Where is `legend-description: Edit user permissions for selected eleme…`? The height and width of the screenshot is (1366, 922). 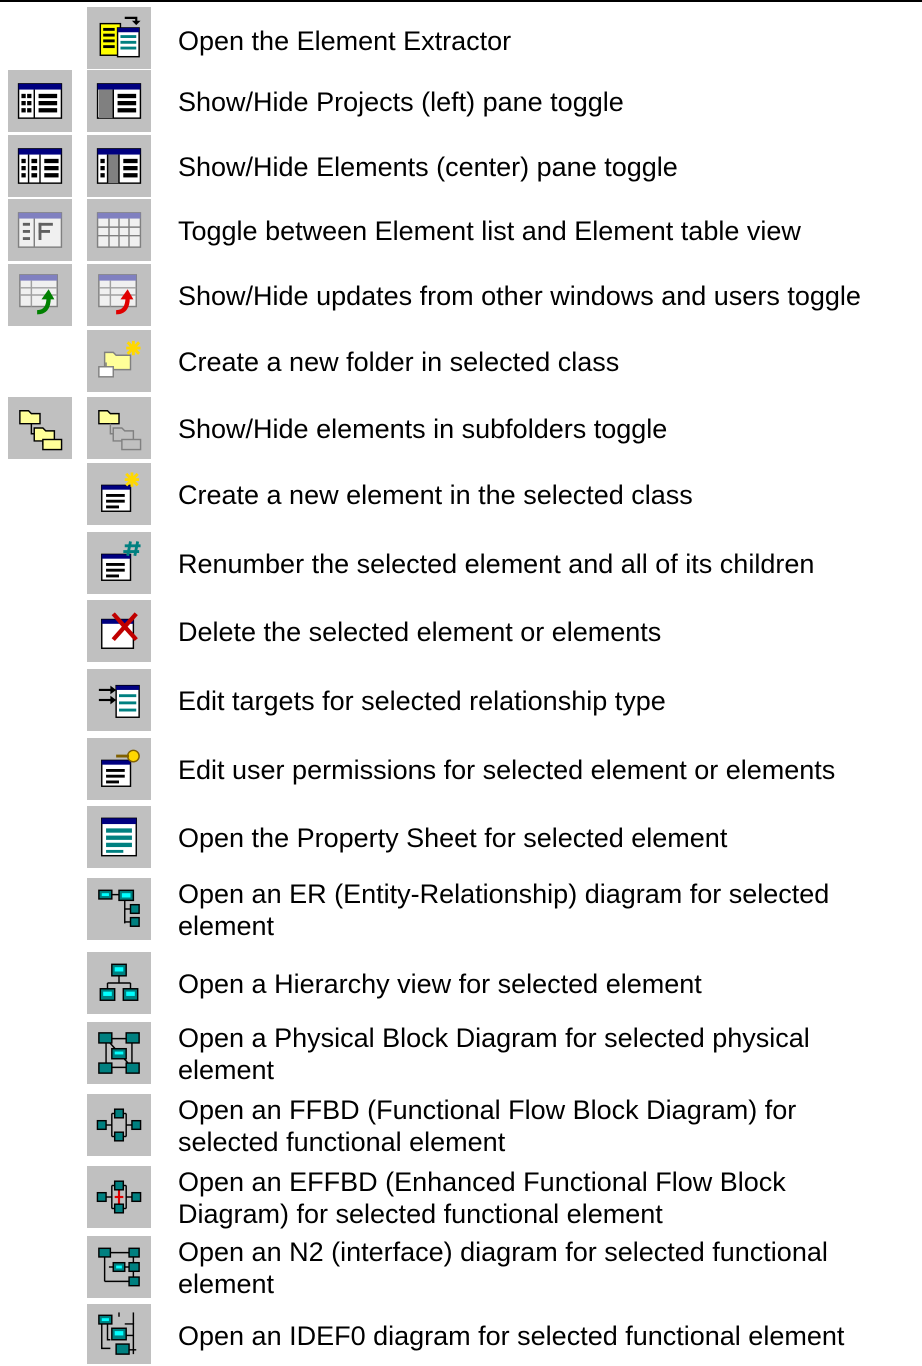
legend-description: Edit user permissions for selected eleme… is located at coordinates (507, 770).